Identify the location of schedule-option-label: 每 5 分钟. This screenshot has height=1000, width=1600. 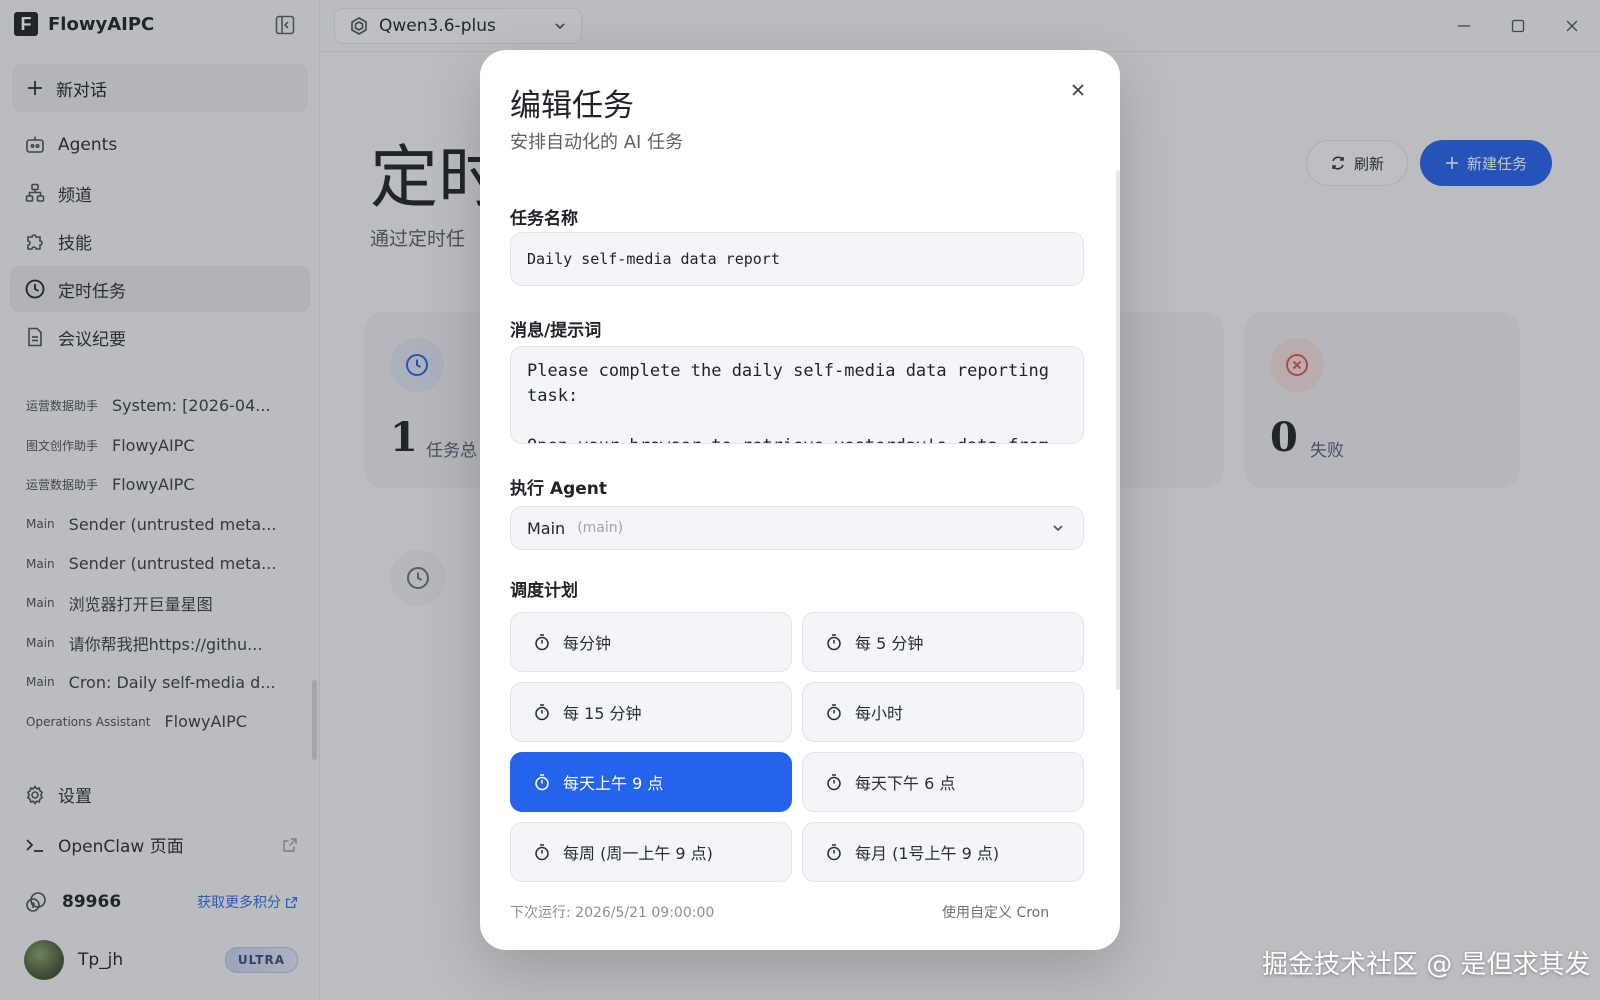
(889, 643).